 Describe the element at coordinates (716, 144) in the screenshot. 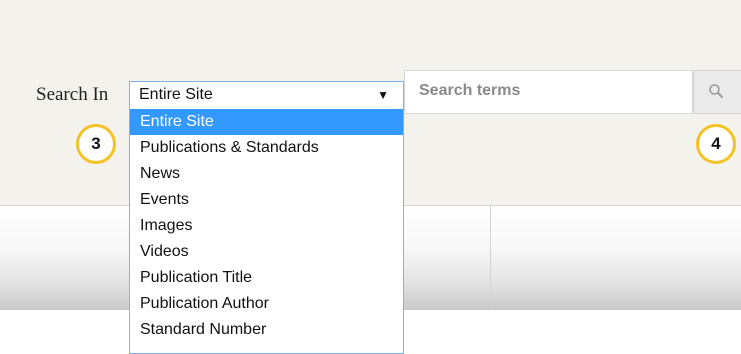

I see `callout-badge-4: 4` at that location.